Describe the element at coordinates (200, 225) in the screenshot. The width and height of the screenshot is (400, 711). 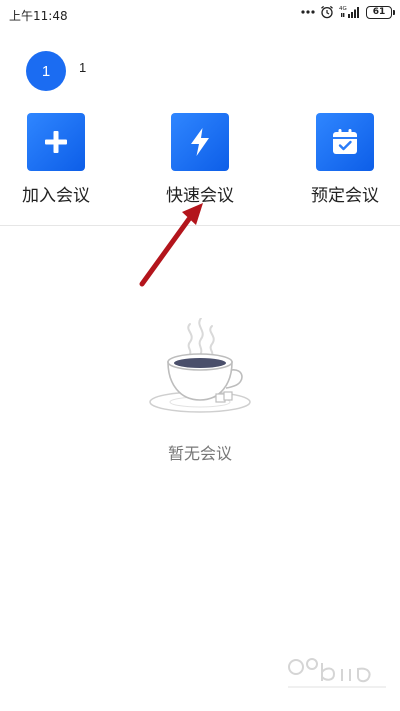
I see `section-divider` at that location.